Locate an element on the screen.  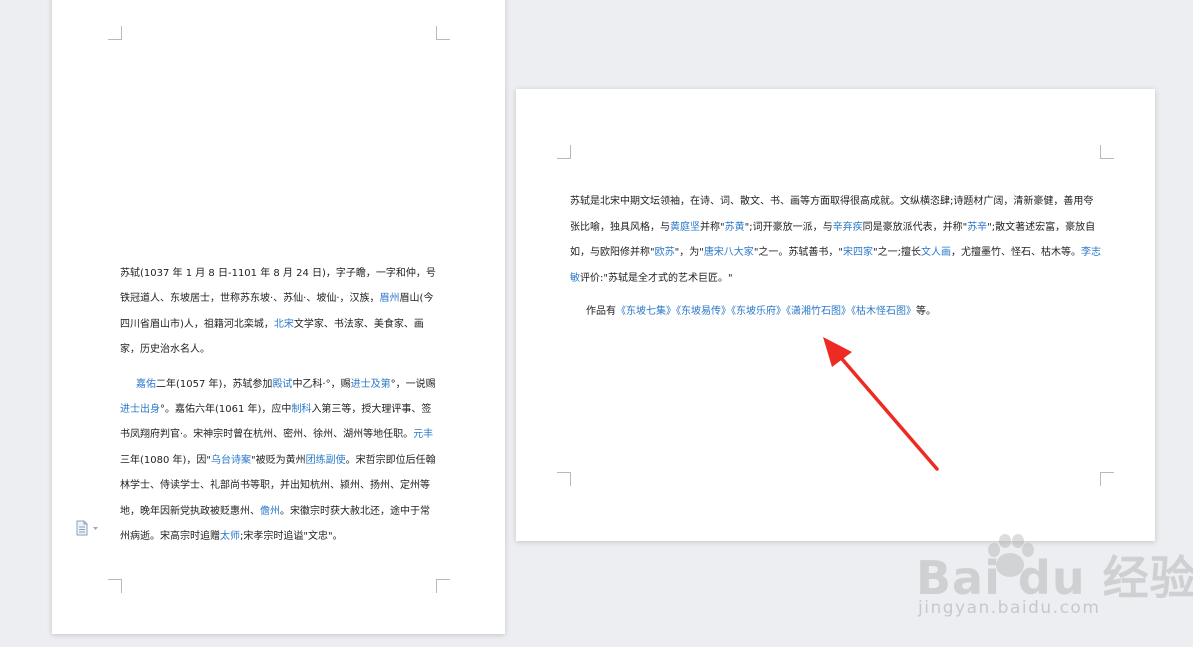
text-run: "，为" is located at coordinates (689, 253).